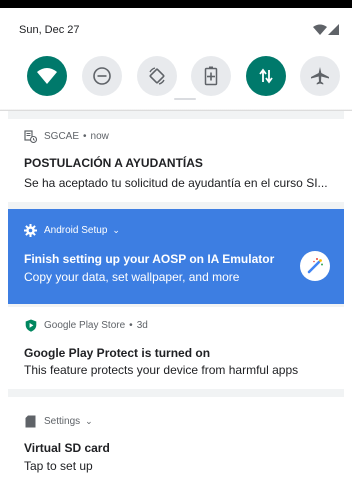  I want to click on battery-saver-tile, so click(211, 76).